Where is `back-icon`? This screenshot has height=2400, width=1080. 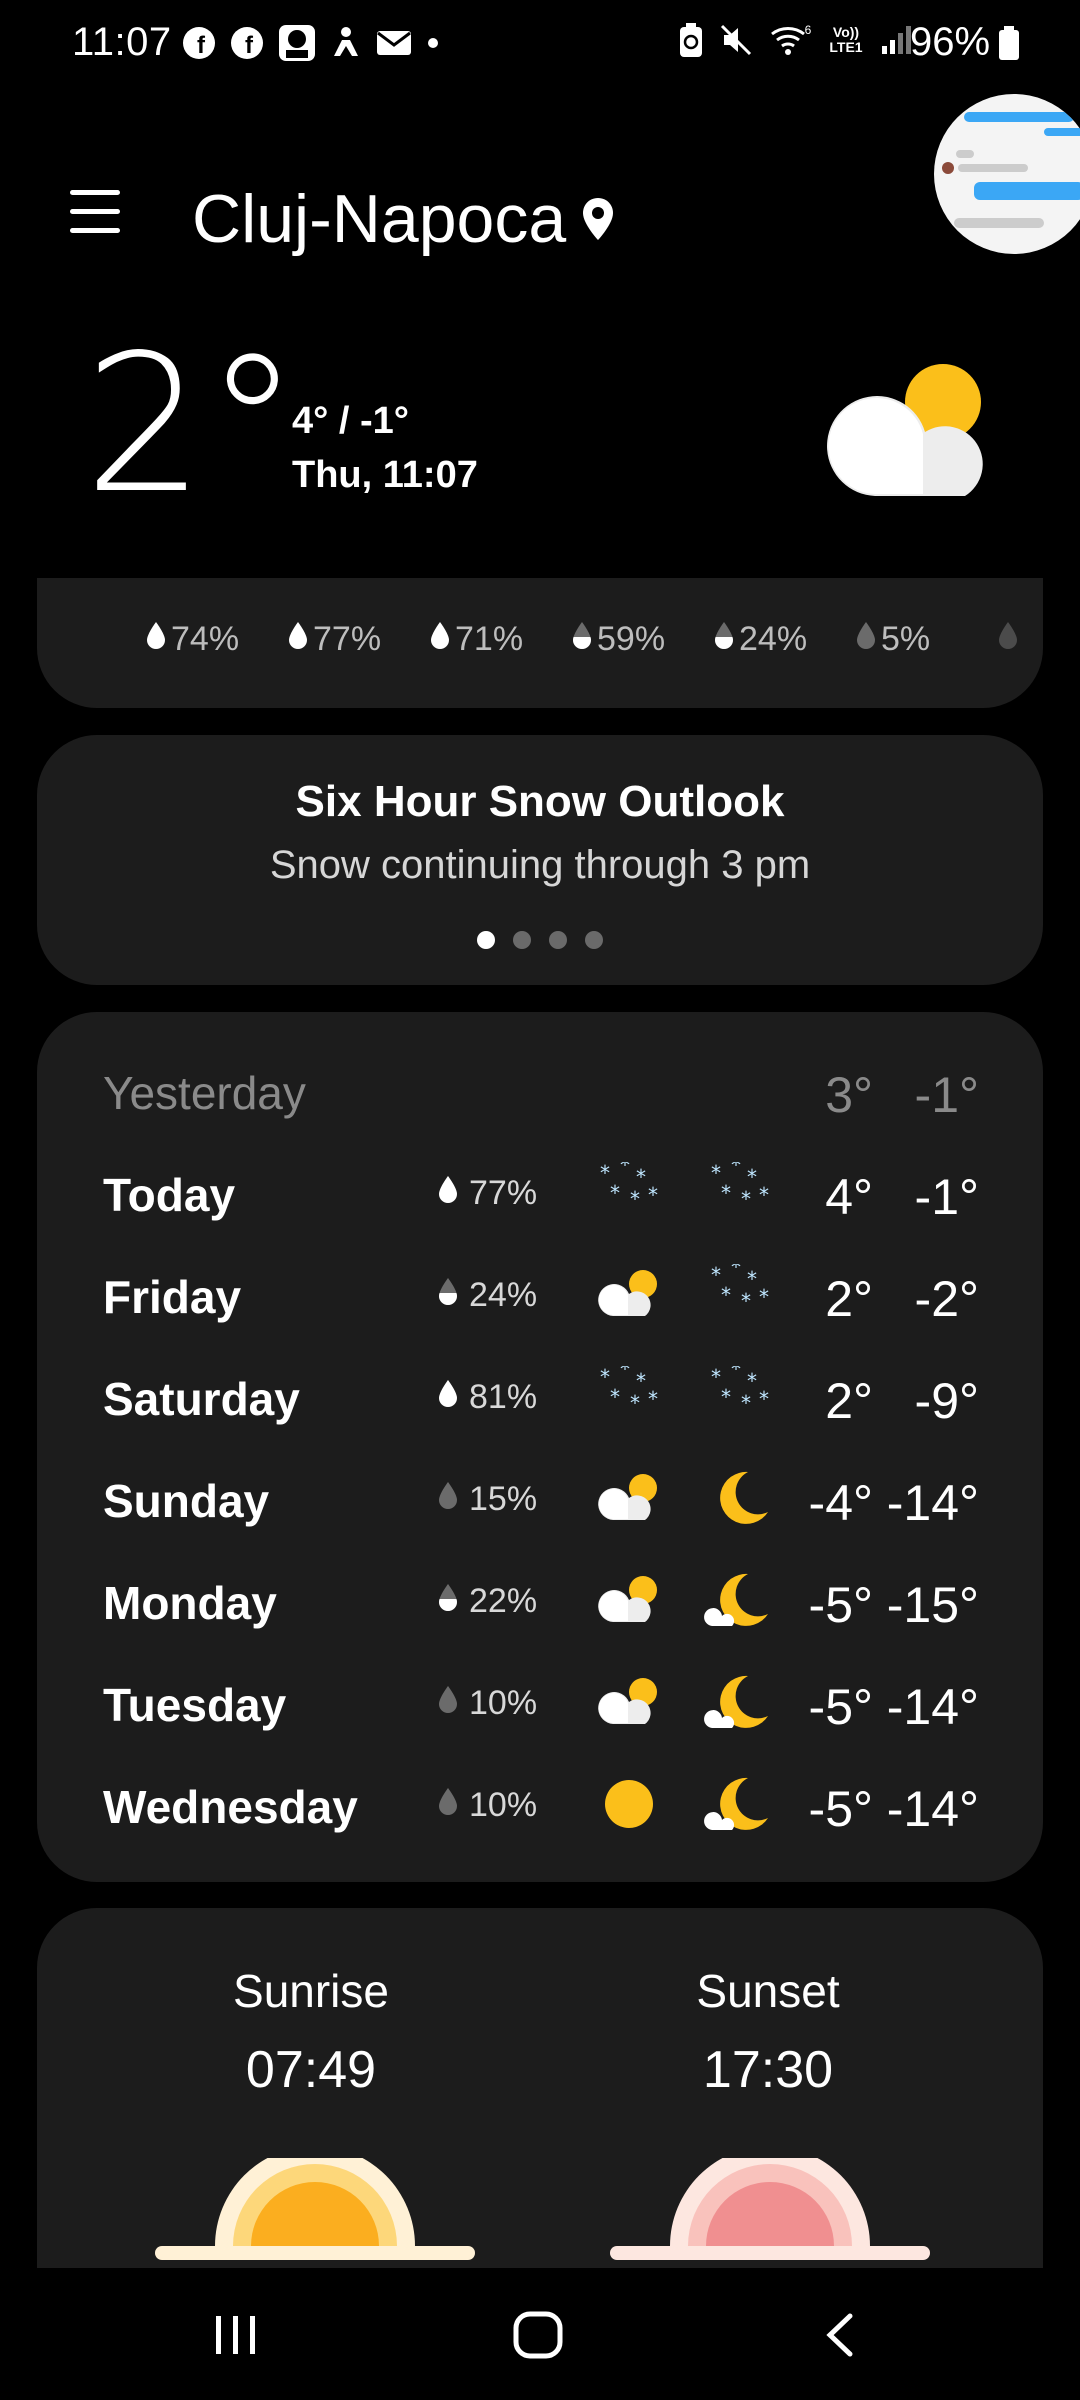 back-icon is located at coordinates (840, 2335).